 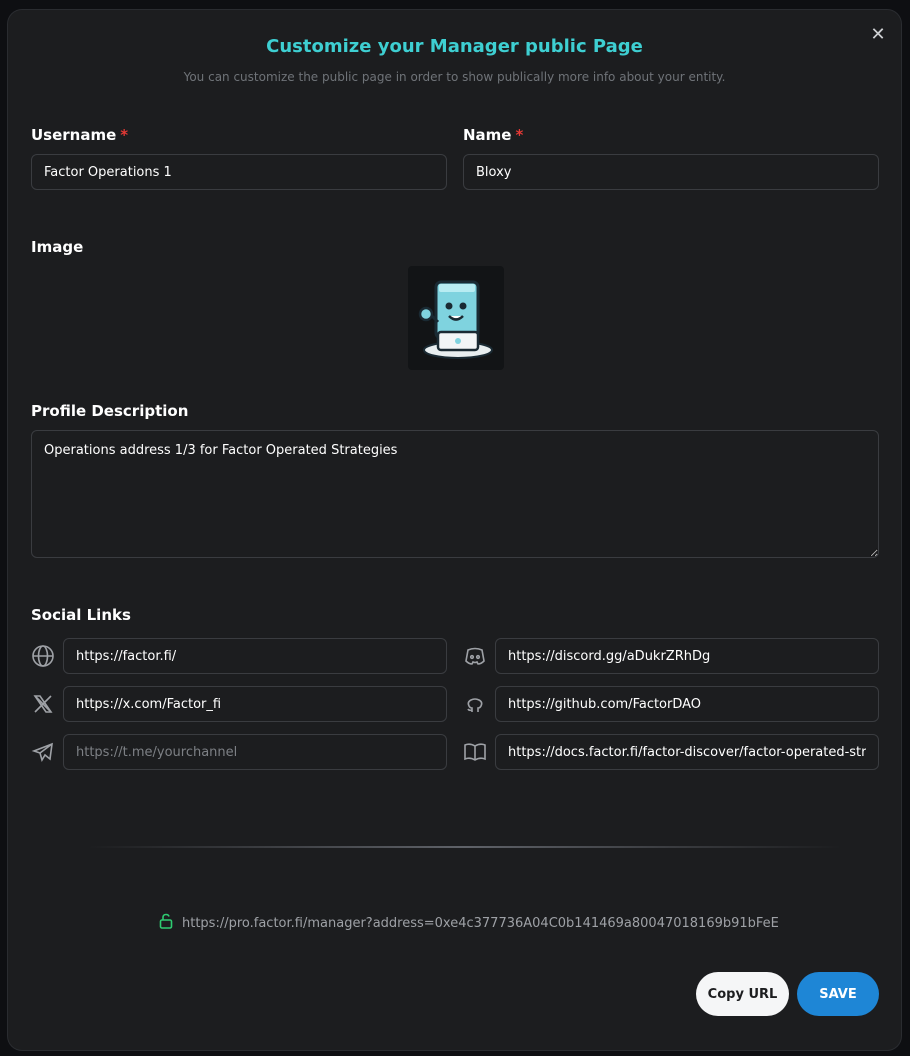 What do you see at coordinates (687, 656) in the screenshot?
I see `discord-input` at bounding box center [687, 656].